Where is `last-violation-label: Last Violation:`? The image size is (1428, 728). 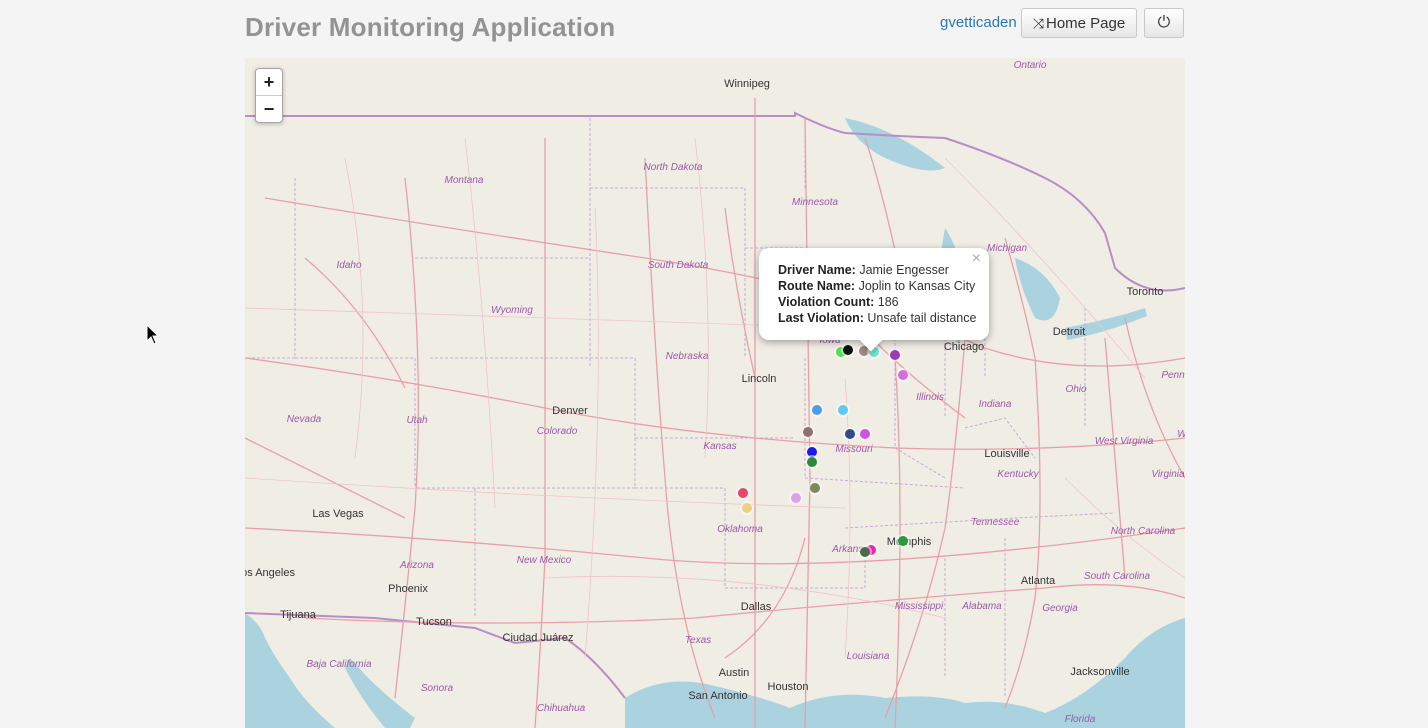
last-violation-label: Last Violation: is located at coordinates (821, 318).